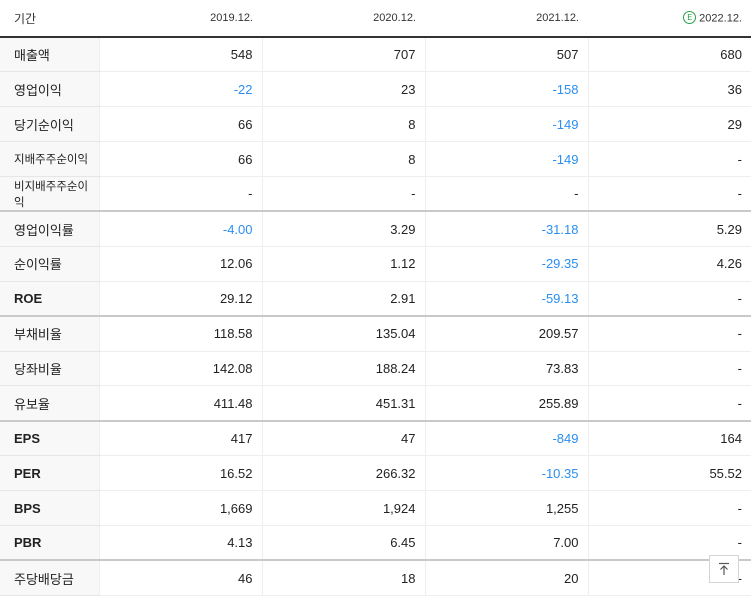  I want to click on row-label: 당좌비율, so click(49, 369).